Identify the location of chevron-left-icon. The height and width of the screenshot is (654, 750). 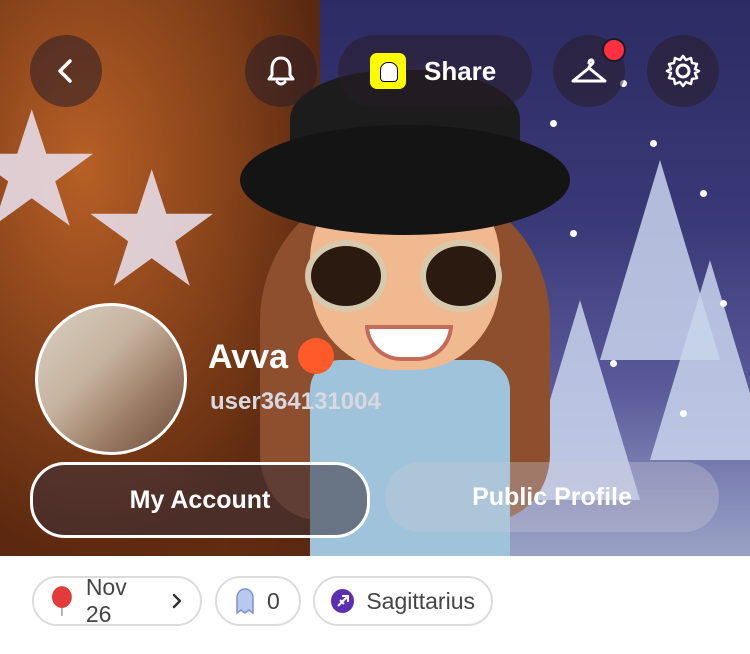
(65, 71).